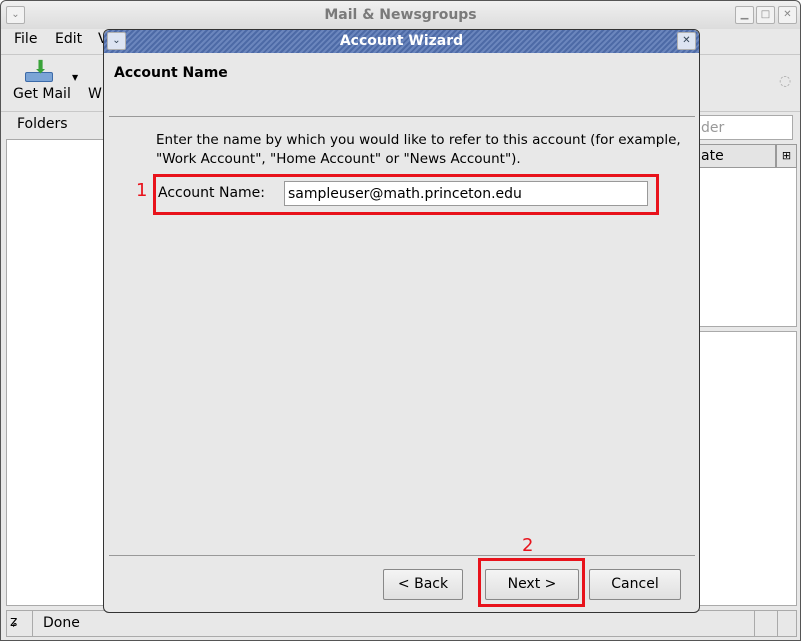 The height and width of the screenshot is (641, 801). Describe the element at coordinates (765, 15) in the screenshot. I see `maximize-button: □` at that location.